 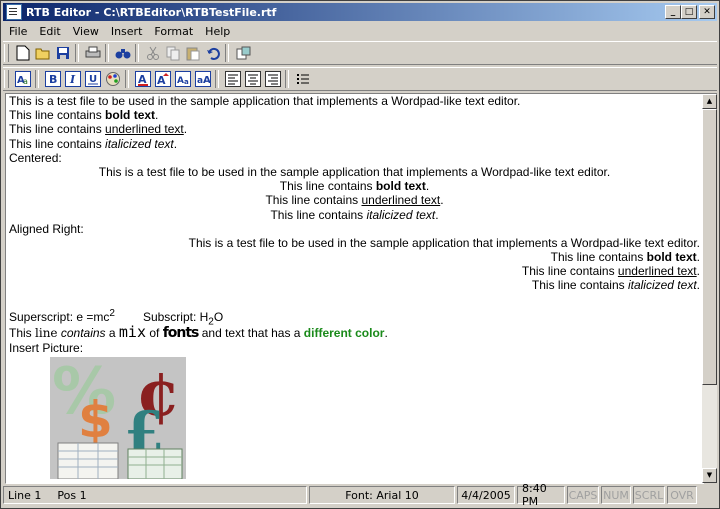 What do you see at coordinates (63, 53) in the screenshot?
I see `save-icon` at bounding box center [63, 53].